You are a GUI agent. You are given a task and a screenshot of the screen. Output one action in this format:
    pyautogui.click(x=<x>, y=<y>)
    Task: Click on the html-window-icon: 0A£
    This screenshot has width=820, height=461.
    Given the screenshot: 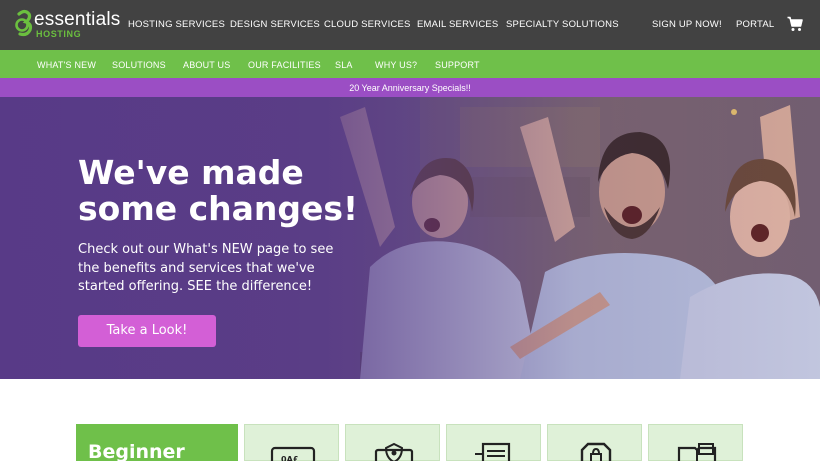 What is the action you would take?
    pyautogui.click(x=293, y=453)
    